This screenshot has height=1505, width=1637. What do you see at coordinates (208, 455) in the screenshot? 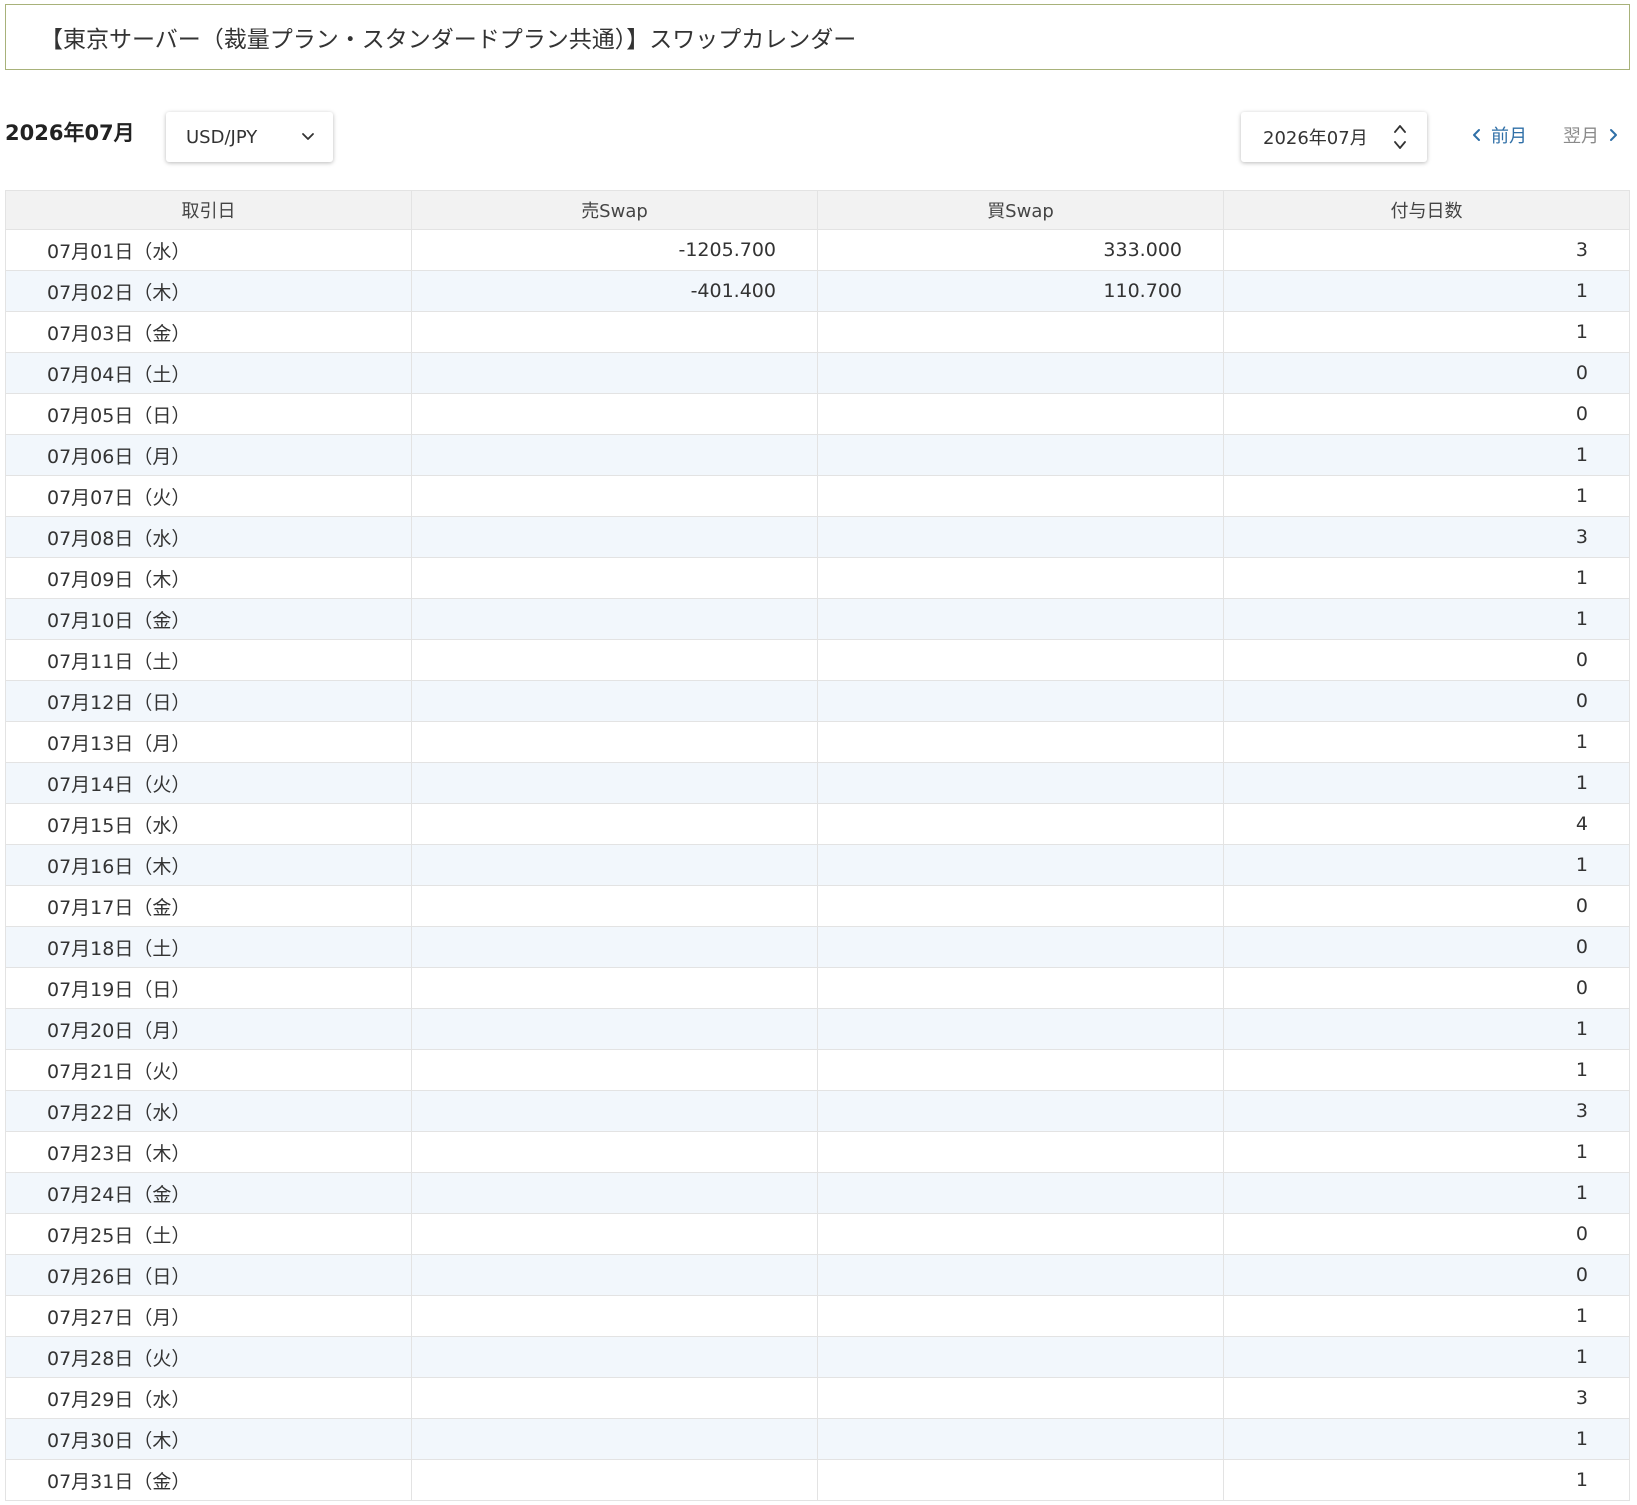
I see `trade-date-cell: 07月06日（月）` at bounding box center [208, 455].